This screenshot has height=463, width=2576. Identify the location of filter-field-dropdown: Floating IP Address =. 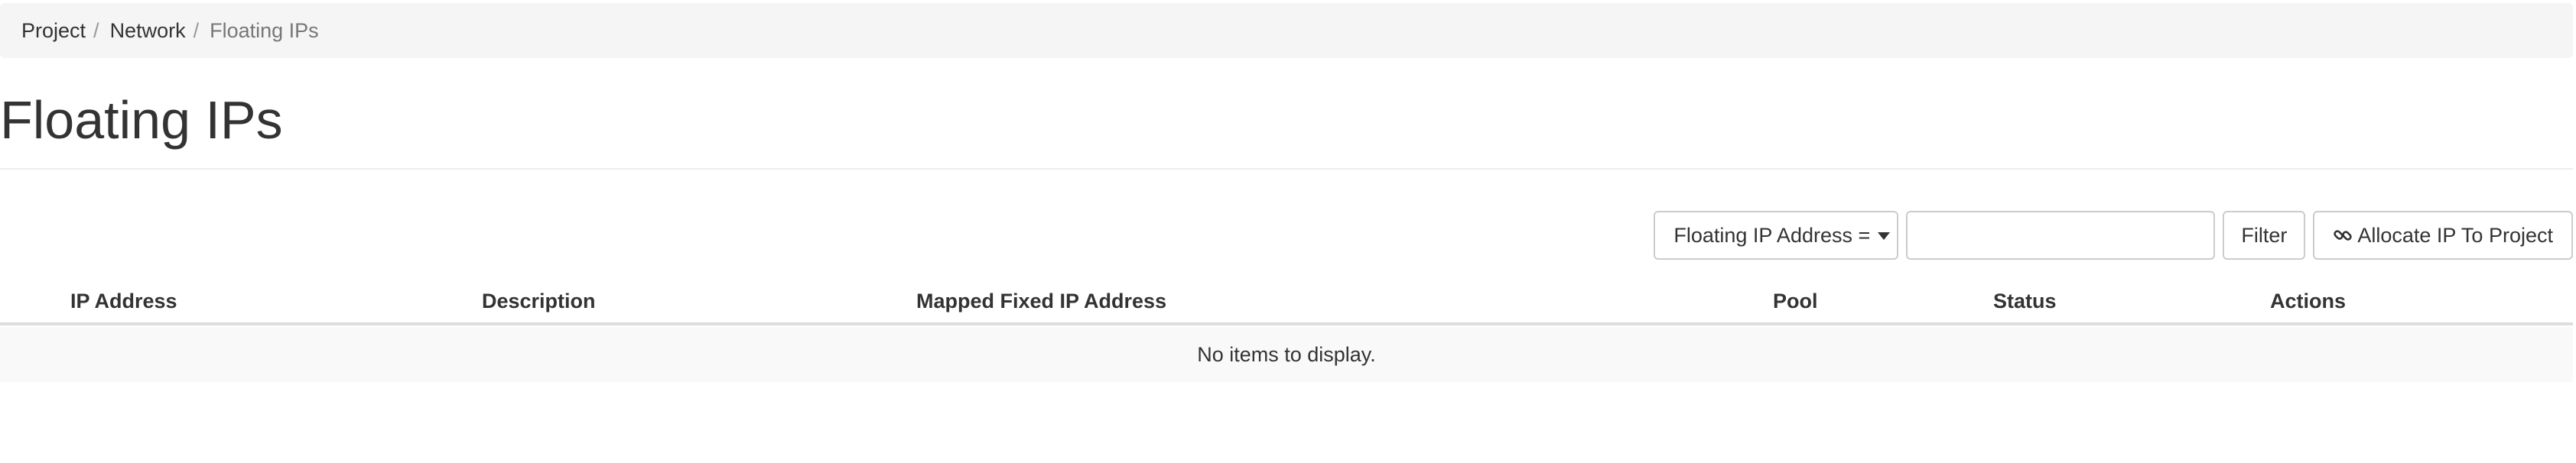
(1776, 235).